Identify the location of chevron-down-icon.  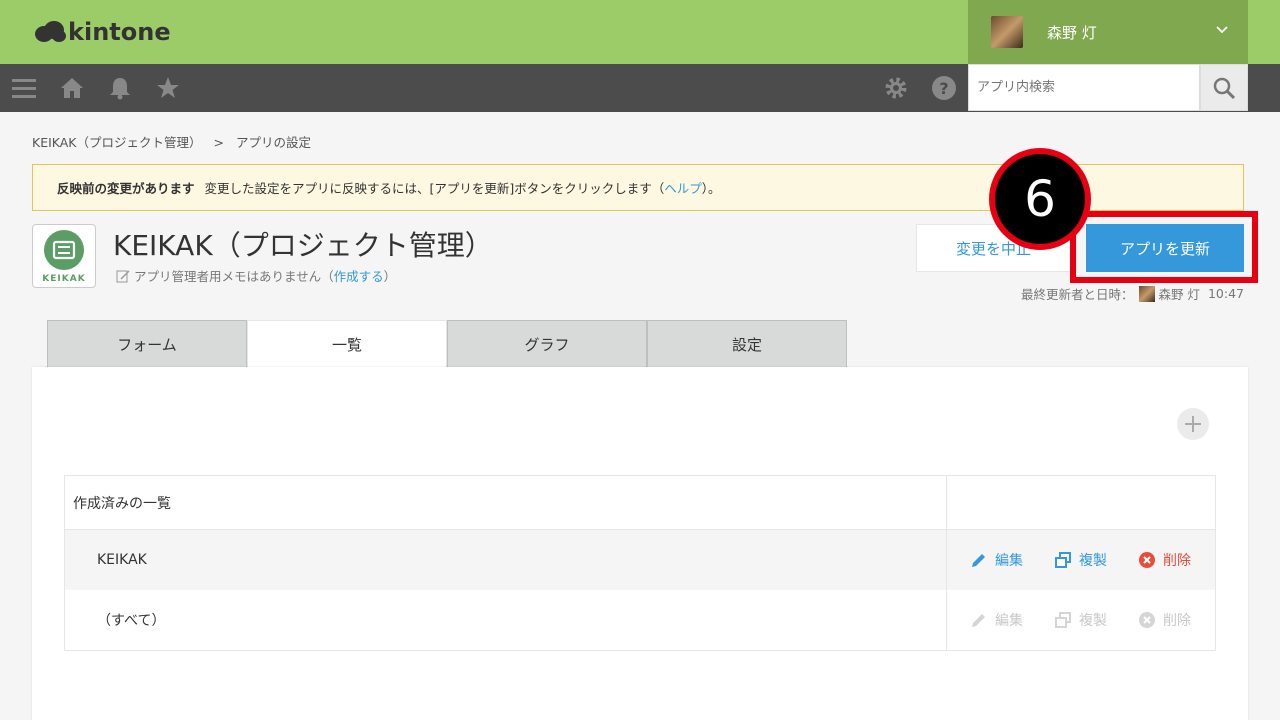
(1222, 30).